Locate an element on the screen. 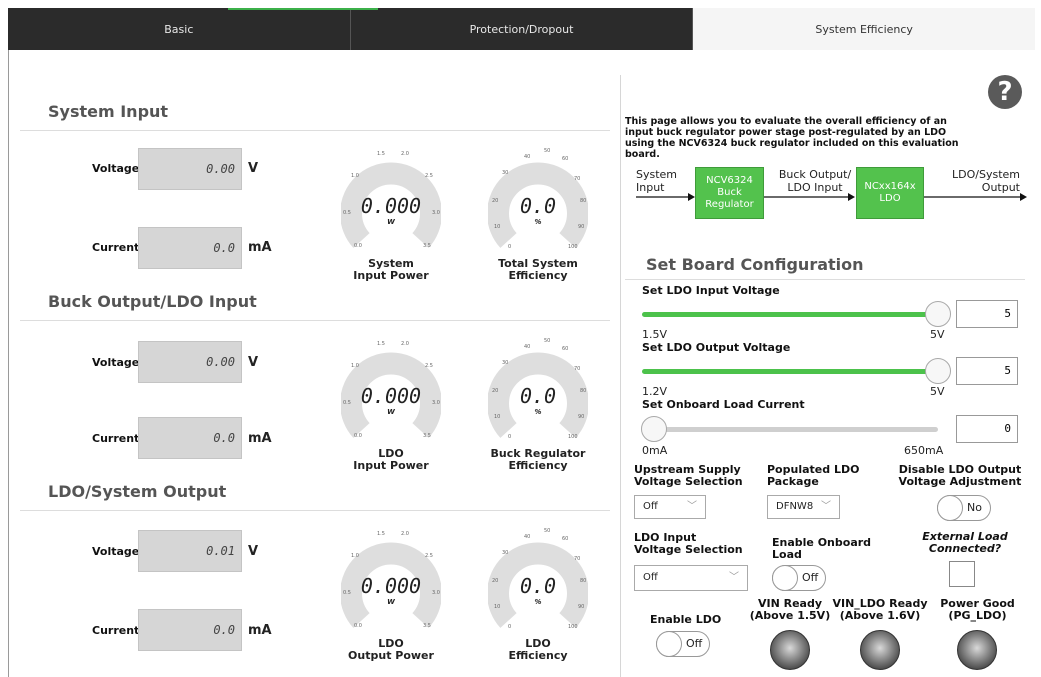 Image resolution: width=1041 pixels, height=677 pixels. gauge-caption-buck-efficiency: Buck Regulator Efficiency is located at coordinates (538, 460).